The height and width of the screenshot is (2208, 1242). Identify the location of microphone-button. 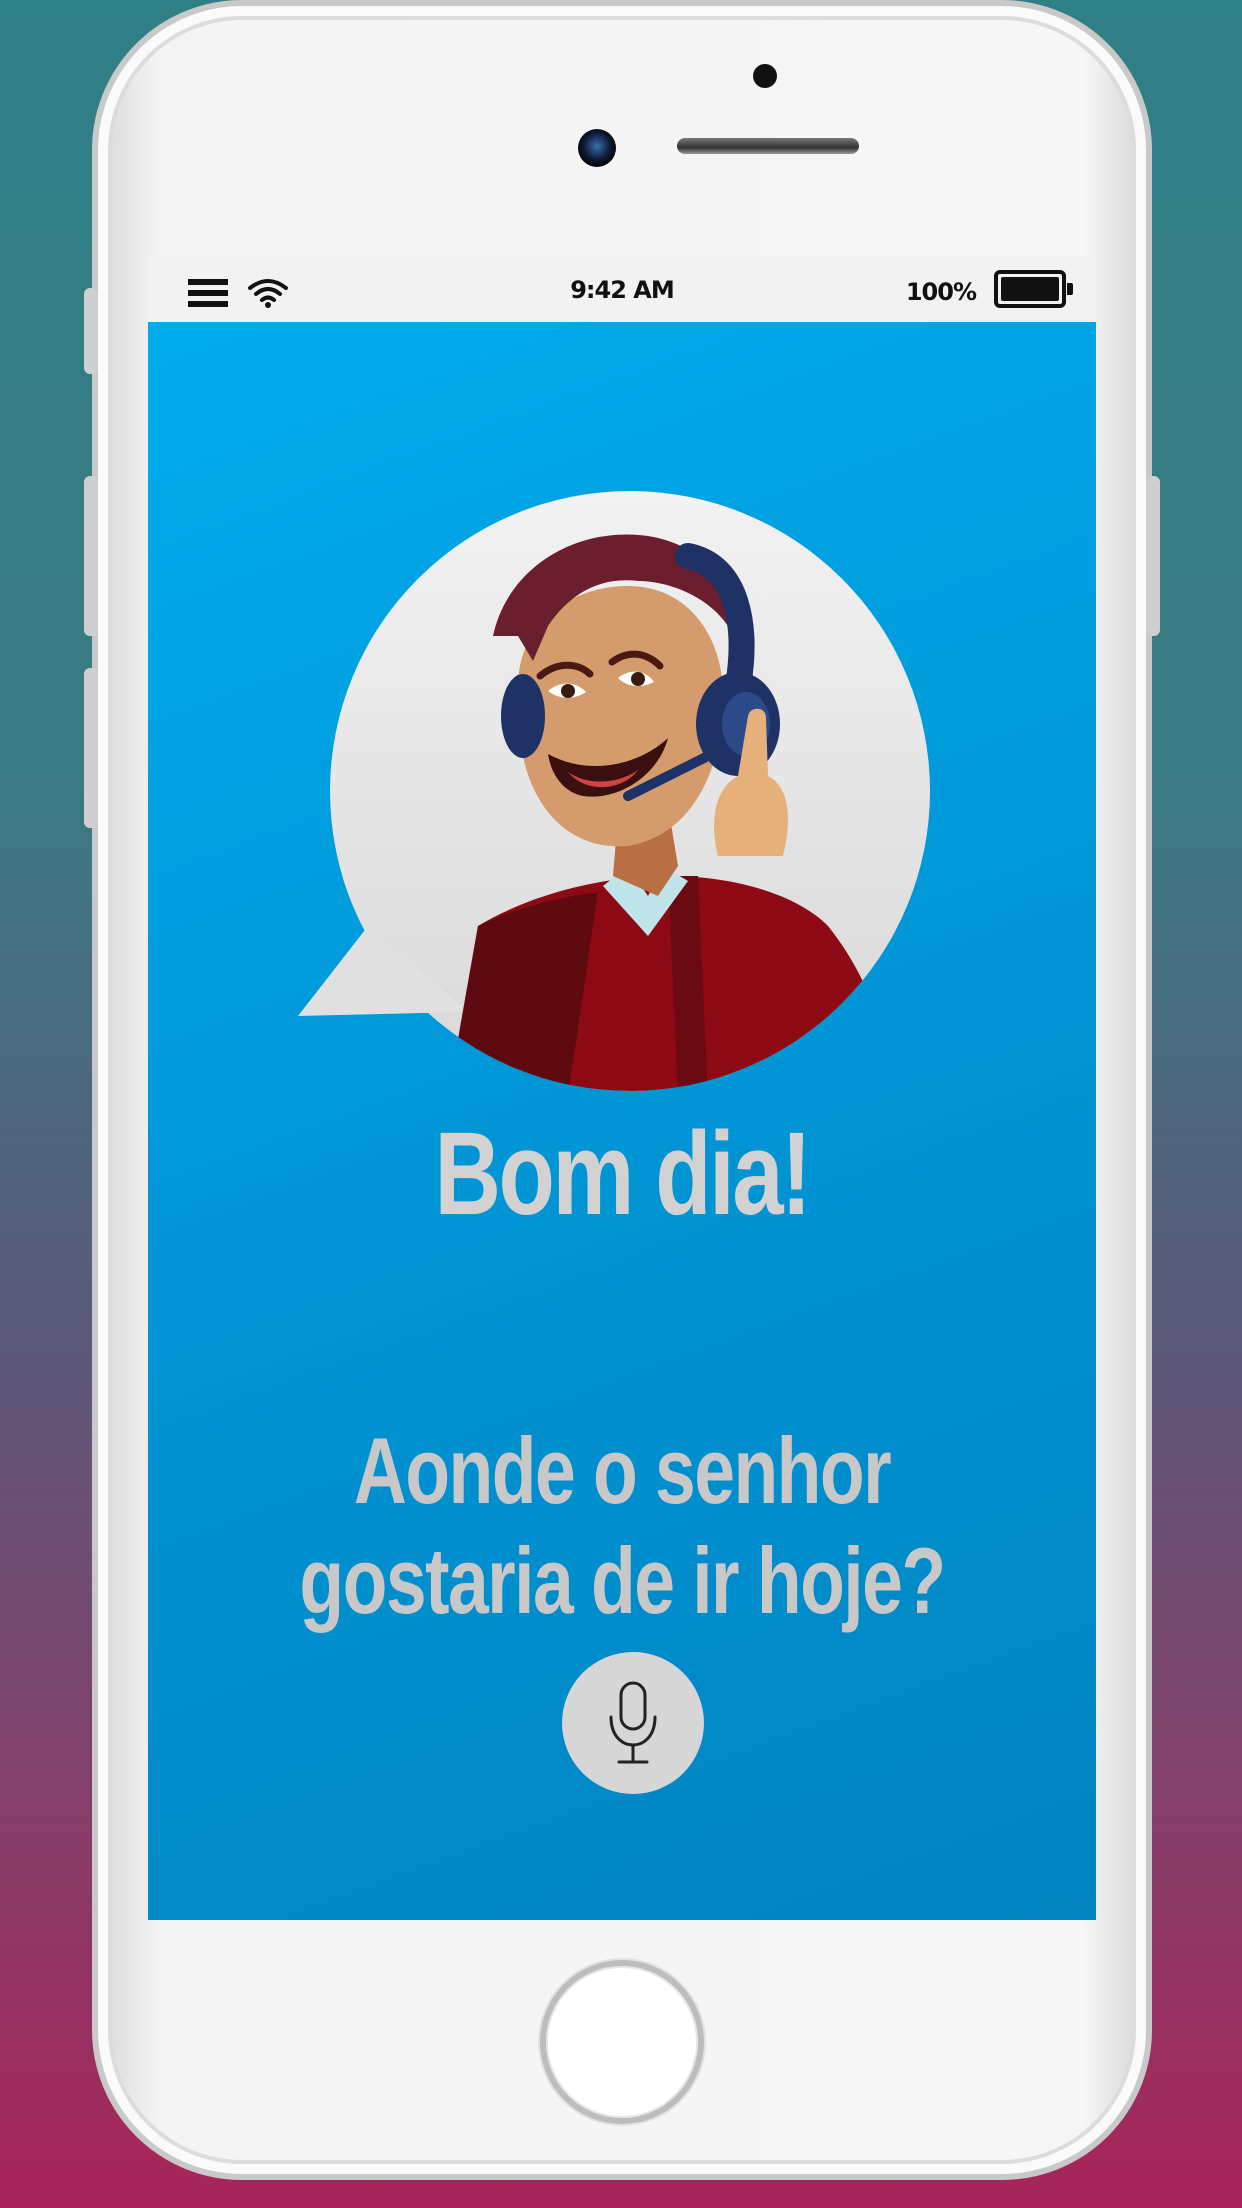
(633, 1723).